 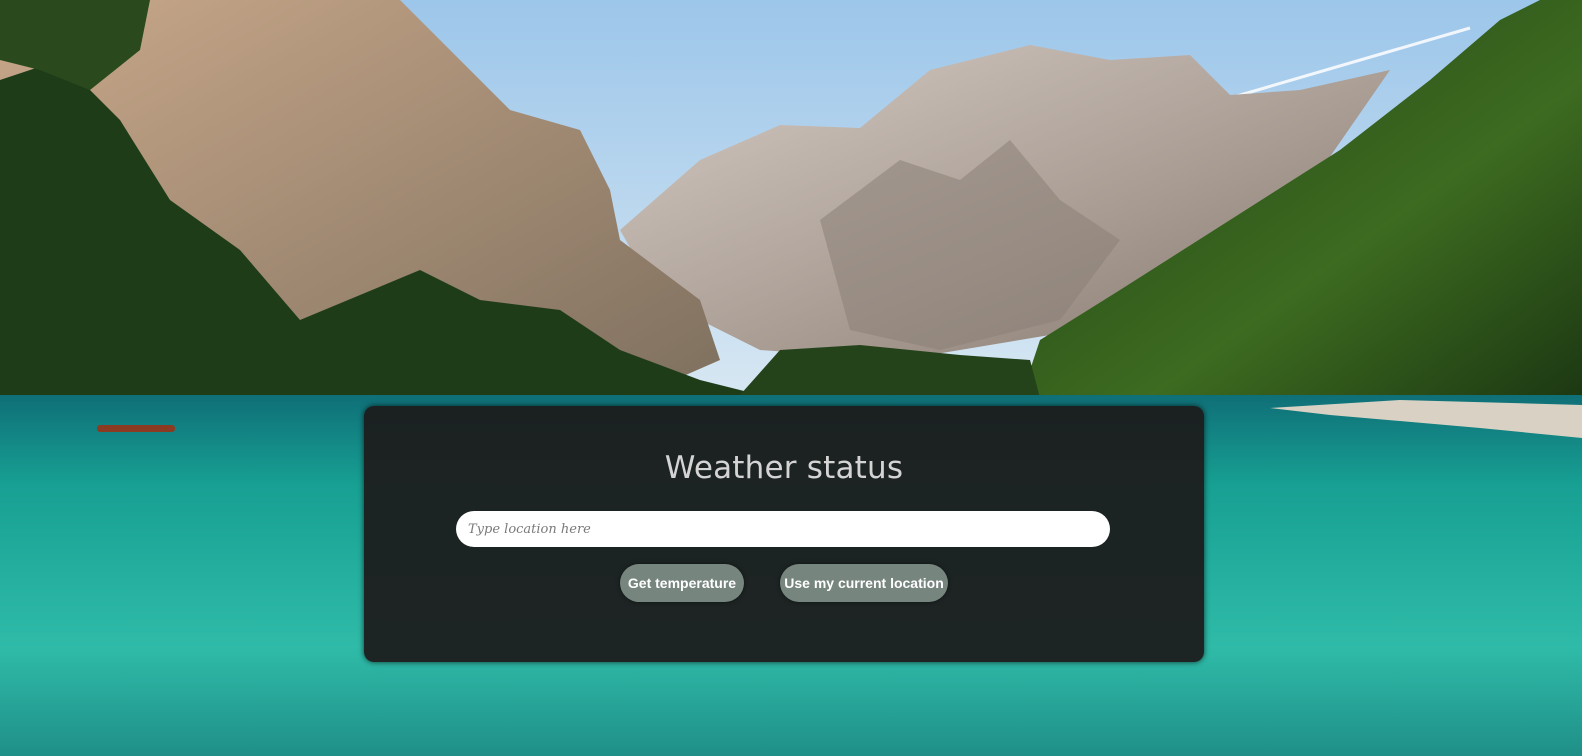 I want to click on page-title: Weather status, so click(x=784, y=468).